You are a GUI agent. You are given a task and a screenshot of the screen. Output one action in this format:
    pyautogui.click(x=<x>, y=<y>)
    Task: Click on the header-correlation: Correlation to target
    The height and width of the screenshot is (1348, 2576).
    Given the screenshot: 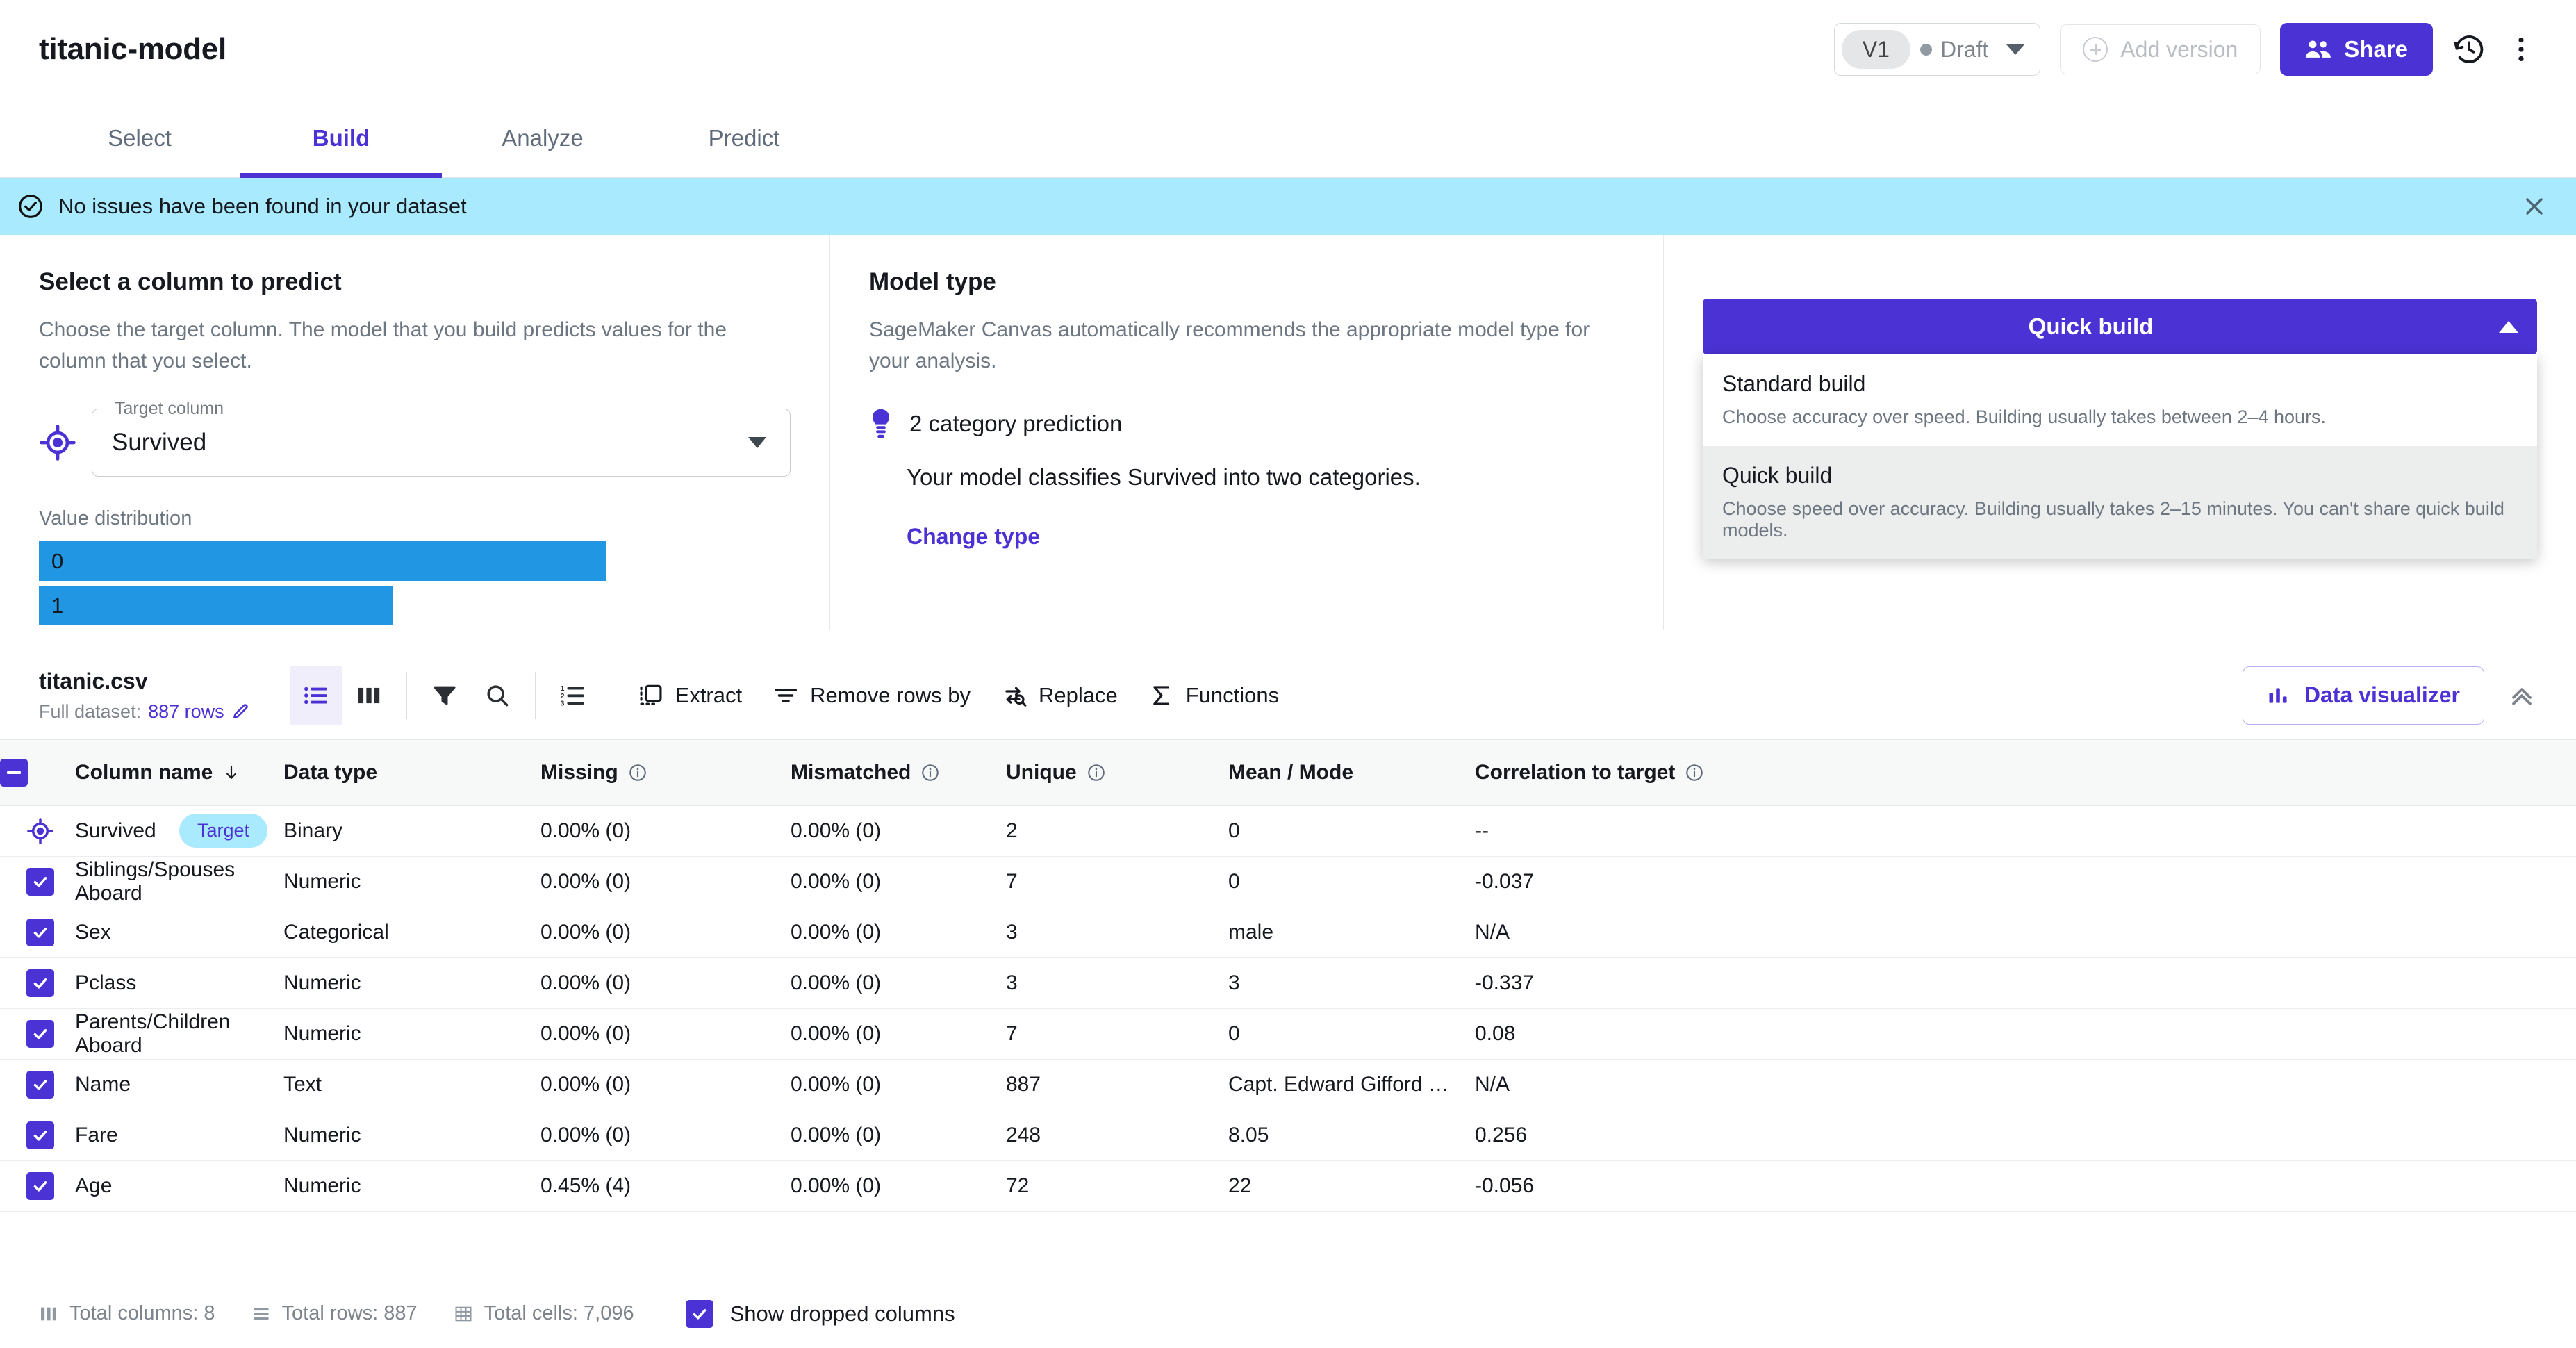 What is the action you would take?
    pyautogui.click(x=2026, y=773)
    